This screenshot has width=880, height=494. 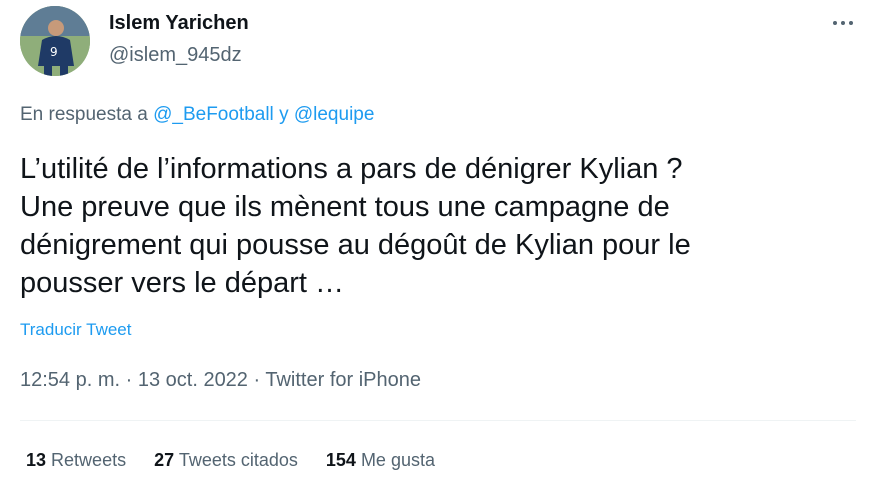 What do you see at coordinates (76, 330) in the screenshot?
I see `translate-tweet-link: Traducir Tweet` at bounding box center [76, 330].